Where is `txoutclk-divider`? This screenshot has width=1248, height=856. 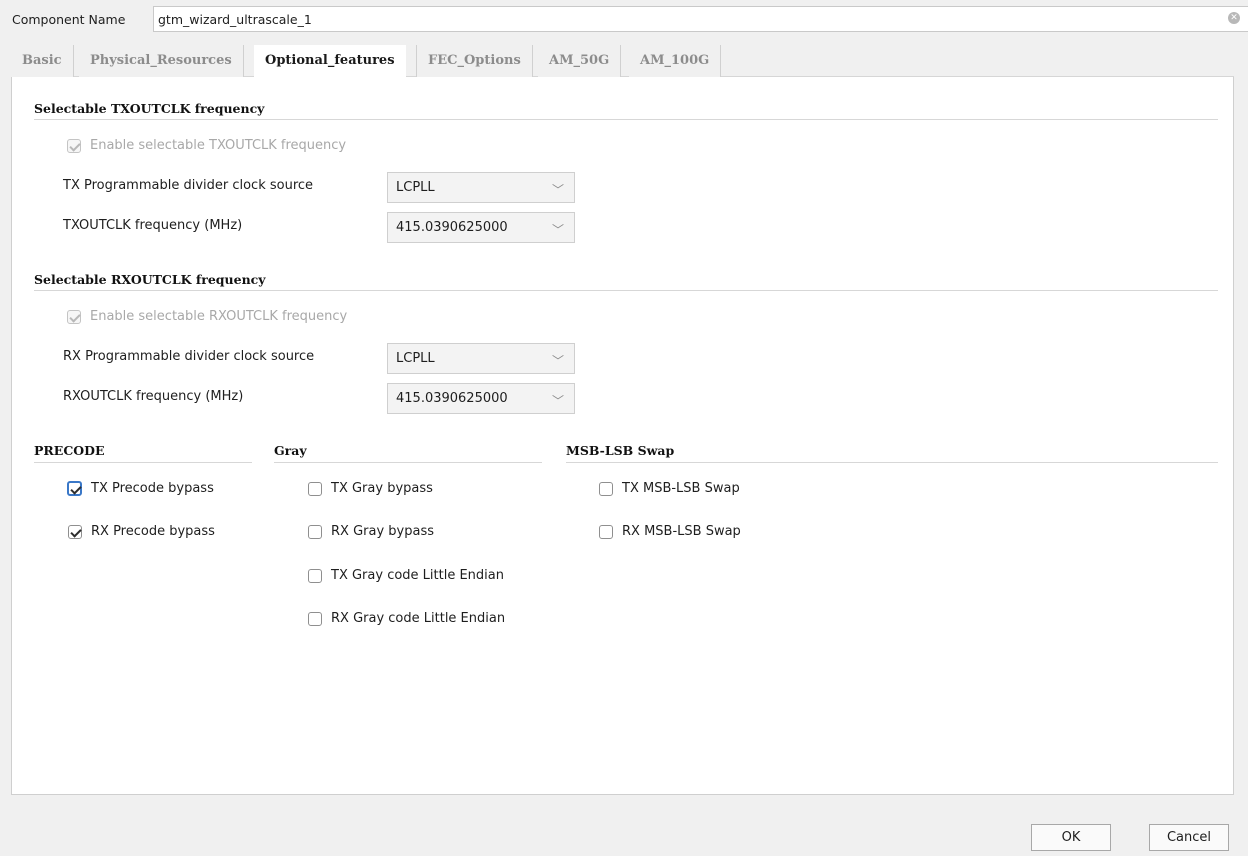
txoutclk-divider is located at coordinates (626, 119).